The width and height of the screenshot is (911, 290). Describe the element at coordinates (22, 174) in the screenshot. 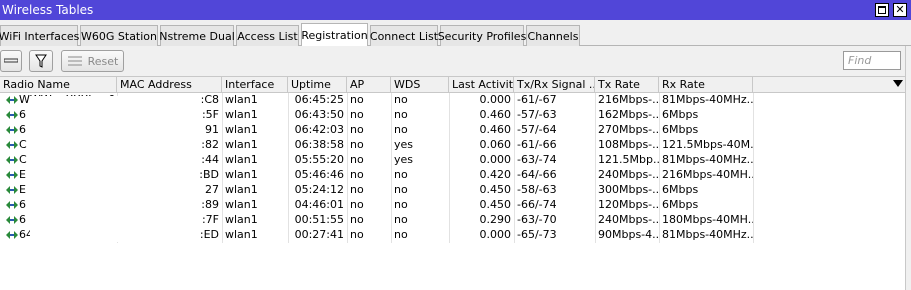

I see `radio-name-text: E` at that location.